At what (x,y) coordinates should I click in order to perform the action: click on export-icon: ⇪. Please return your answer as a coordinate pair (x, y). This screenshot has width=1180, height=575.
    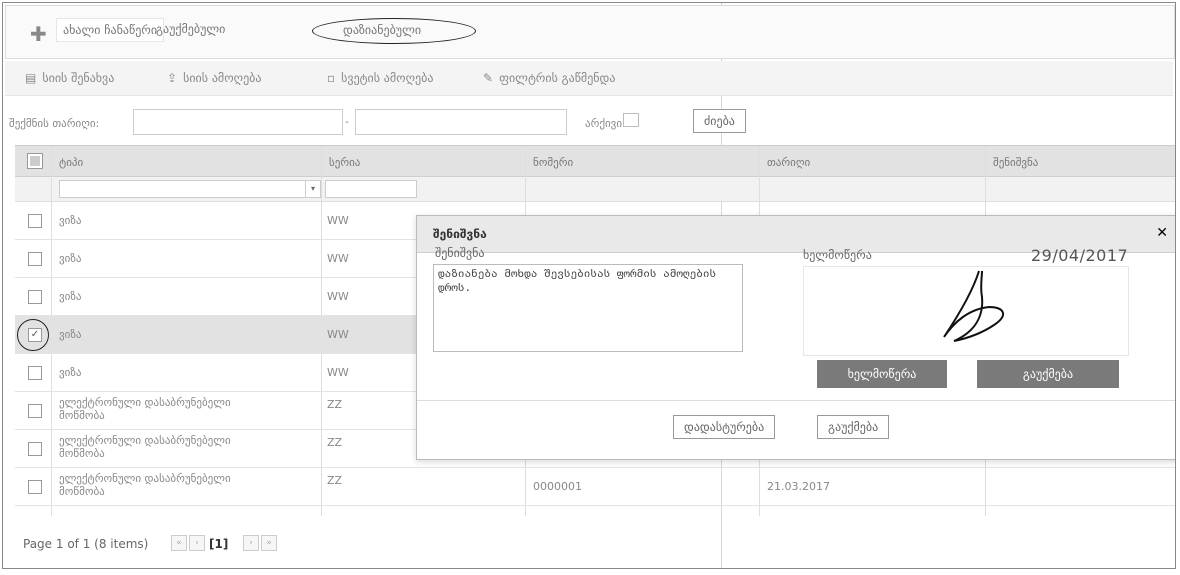
    Looking at the image, I should click on (172, 78).